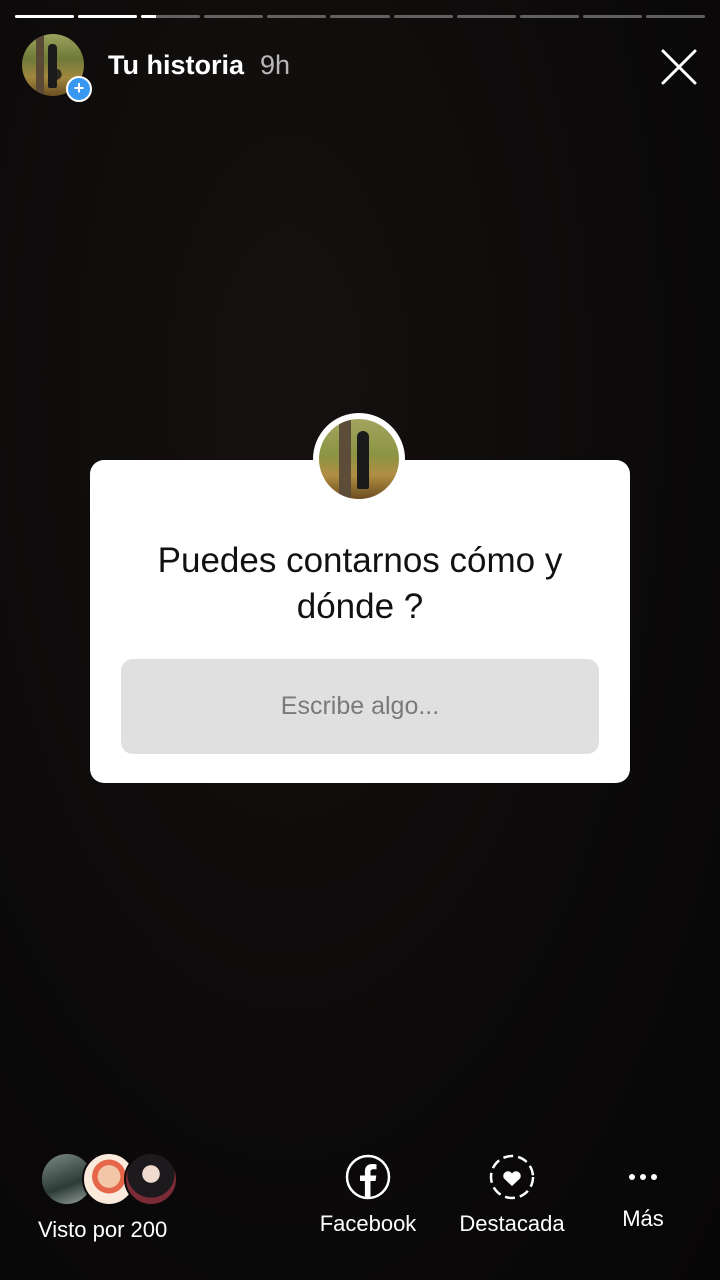  I want to click on story-timestamp: 9h, so click(275, 65).